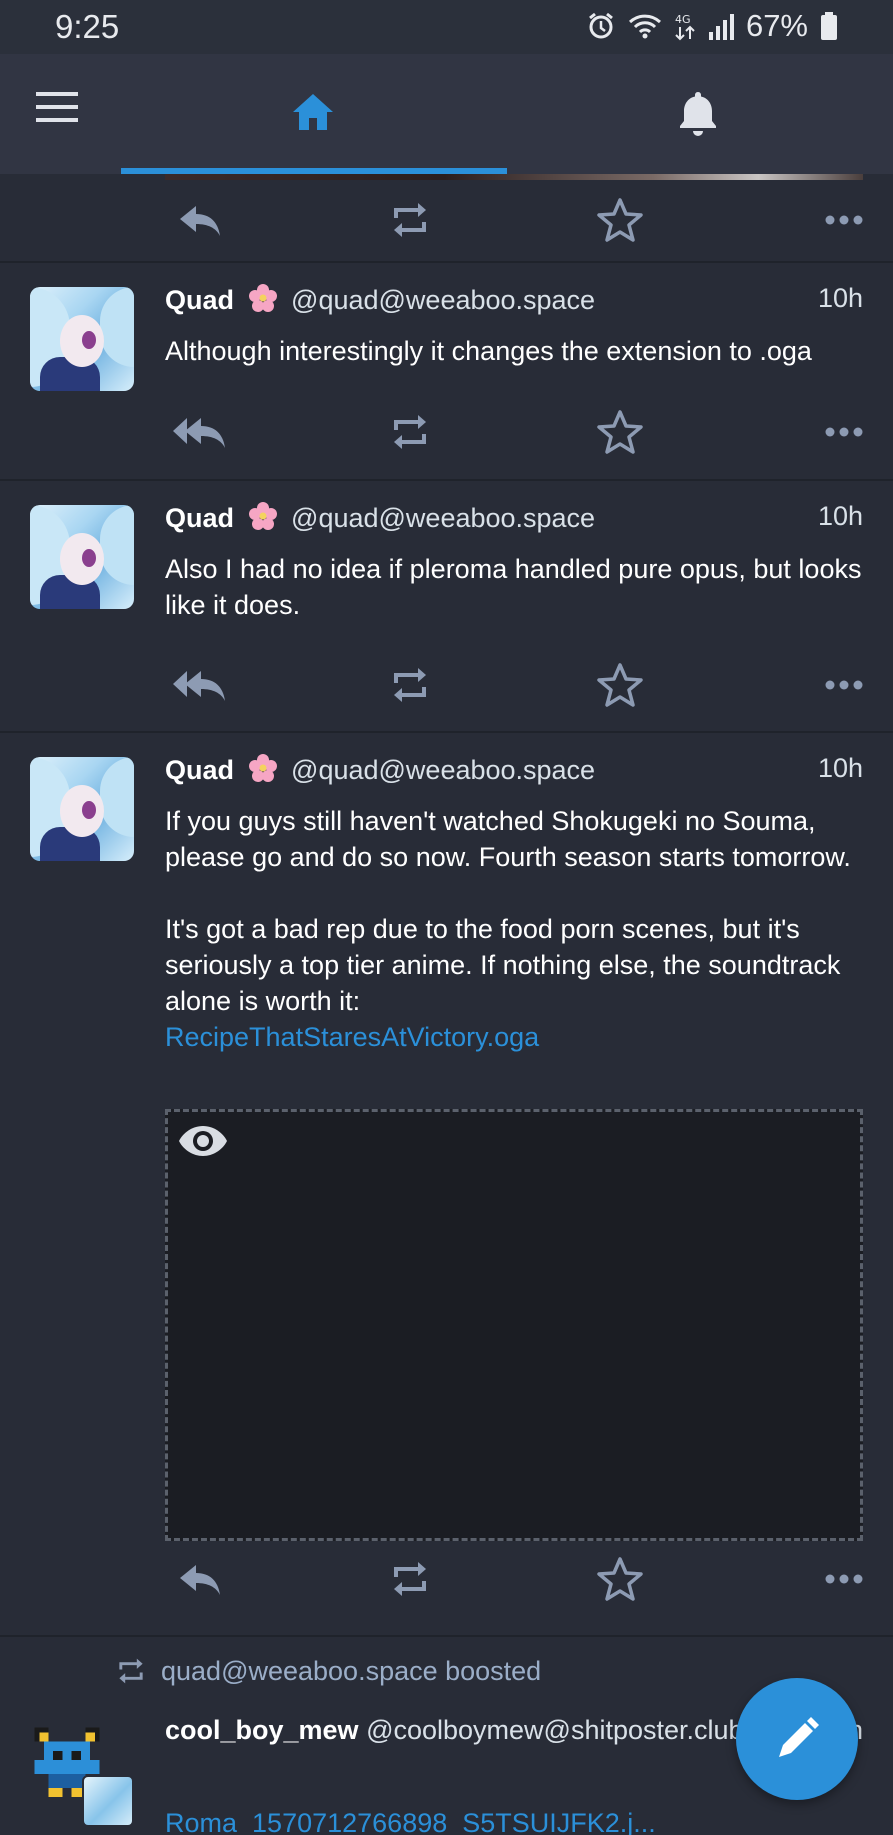 This screenshot has width=893, height=1835. I want to click on home-icon, so click(313, 112).